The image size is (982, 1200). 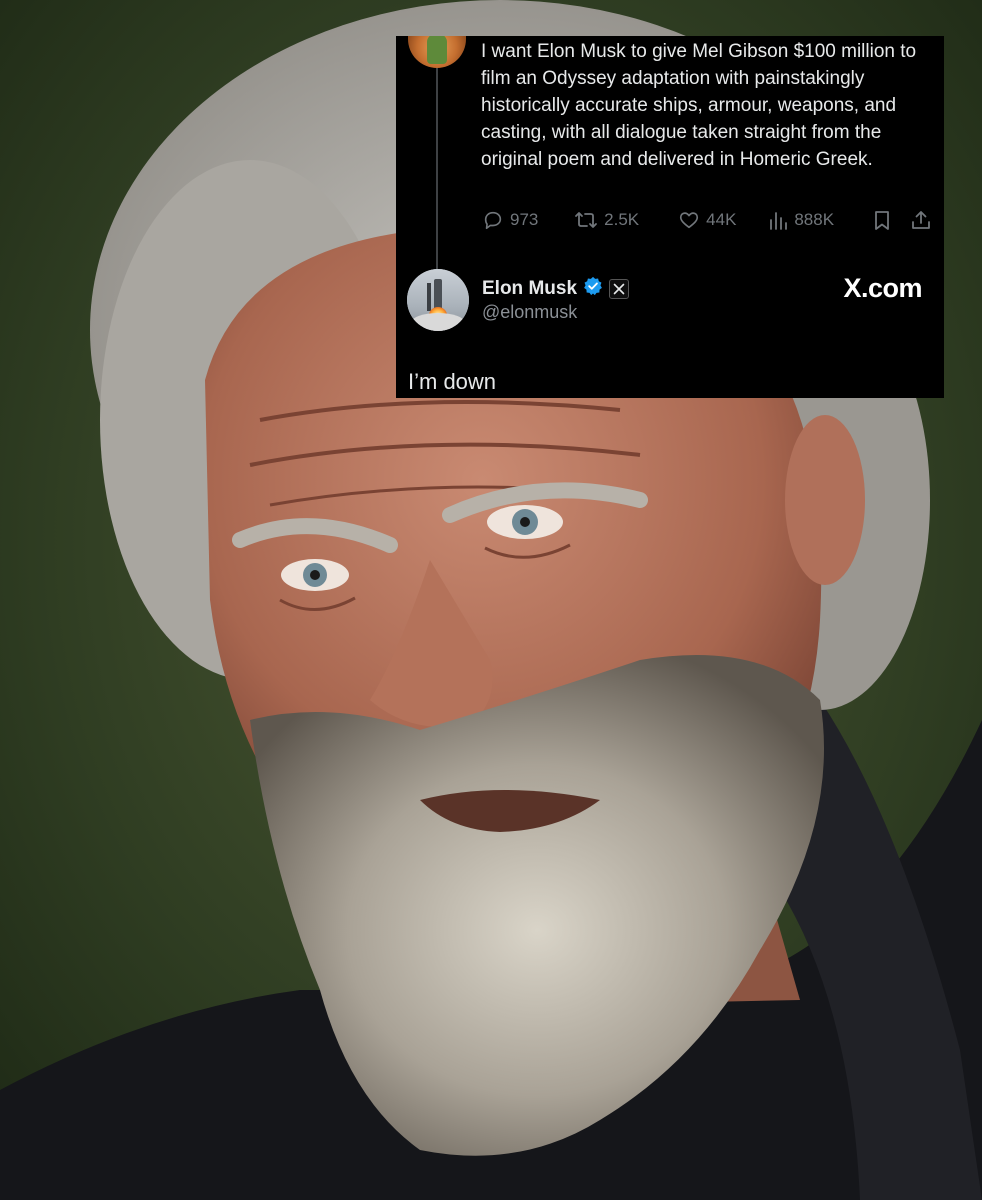 I want to click on views-button: 888K, so click(x=820, y=220).